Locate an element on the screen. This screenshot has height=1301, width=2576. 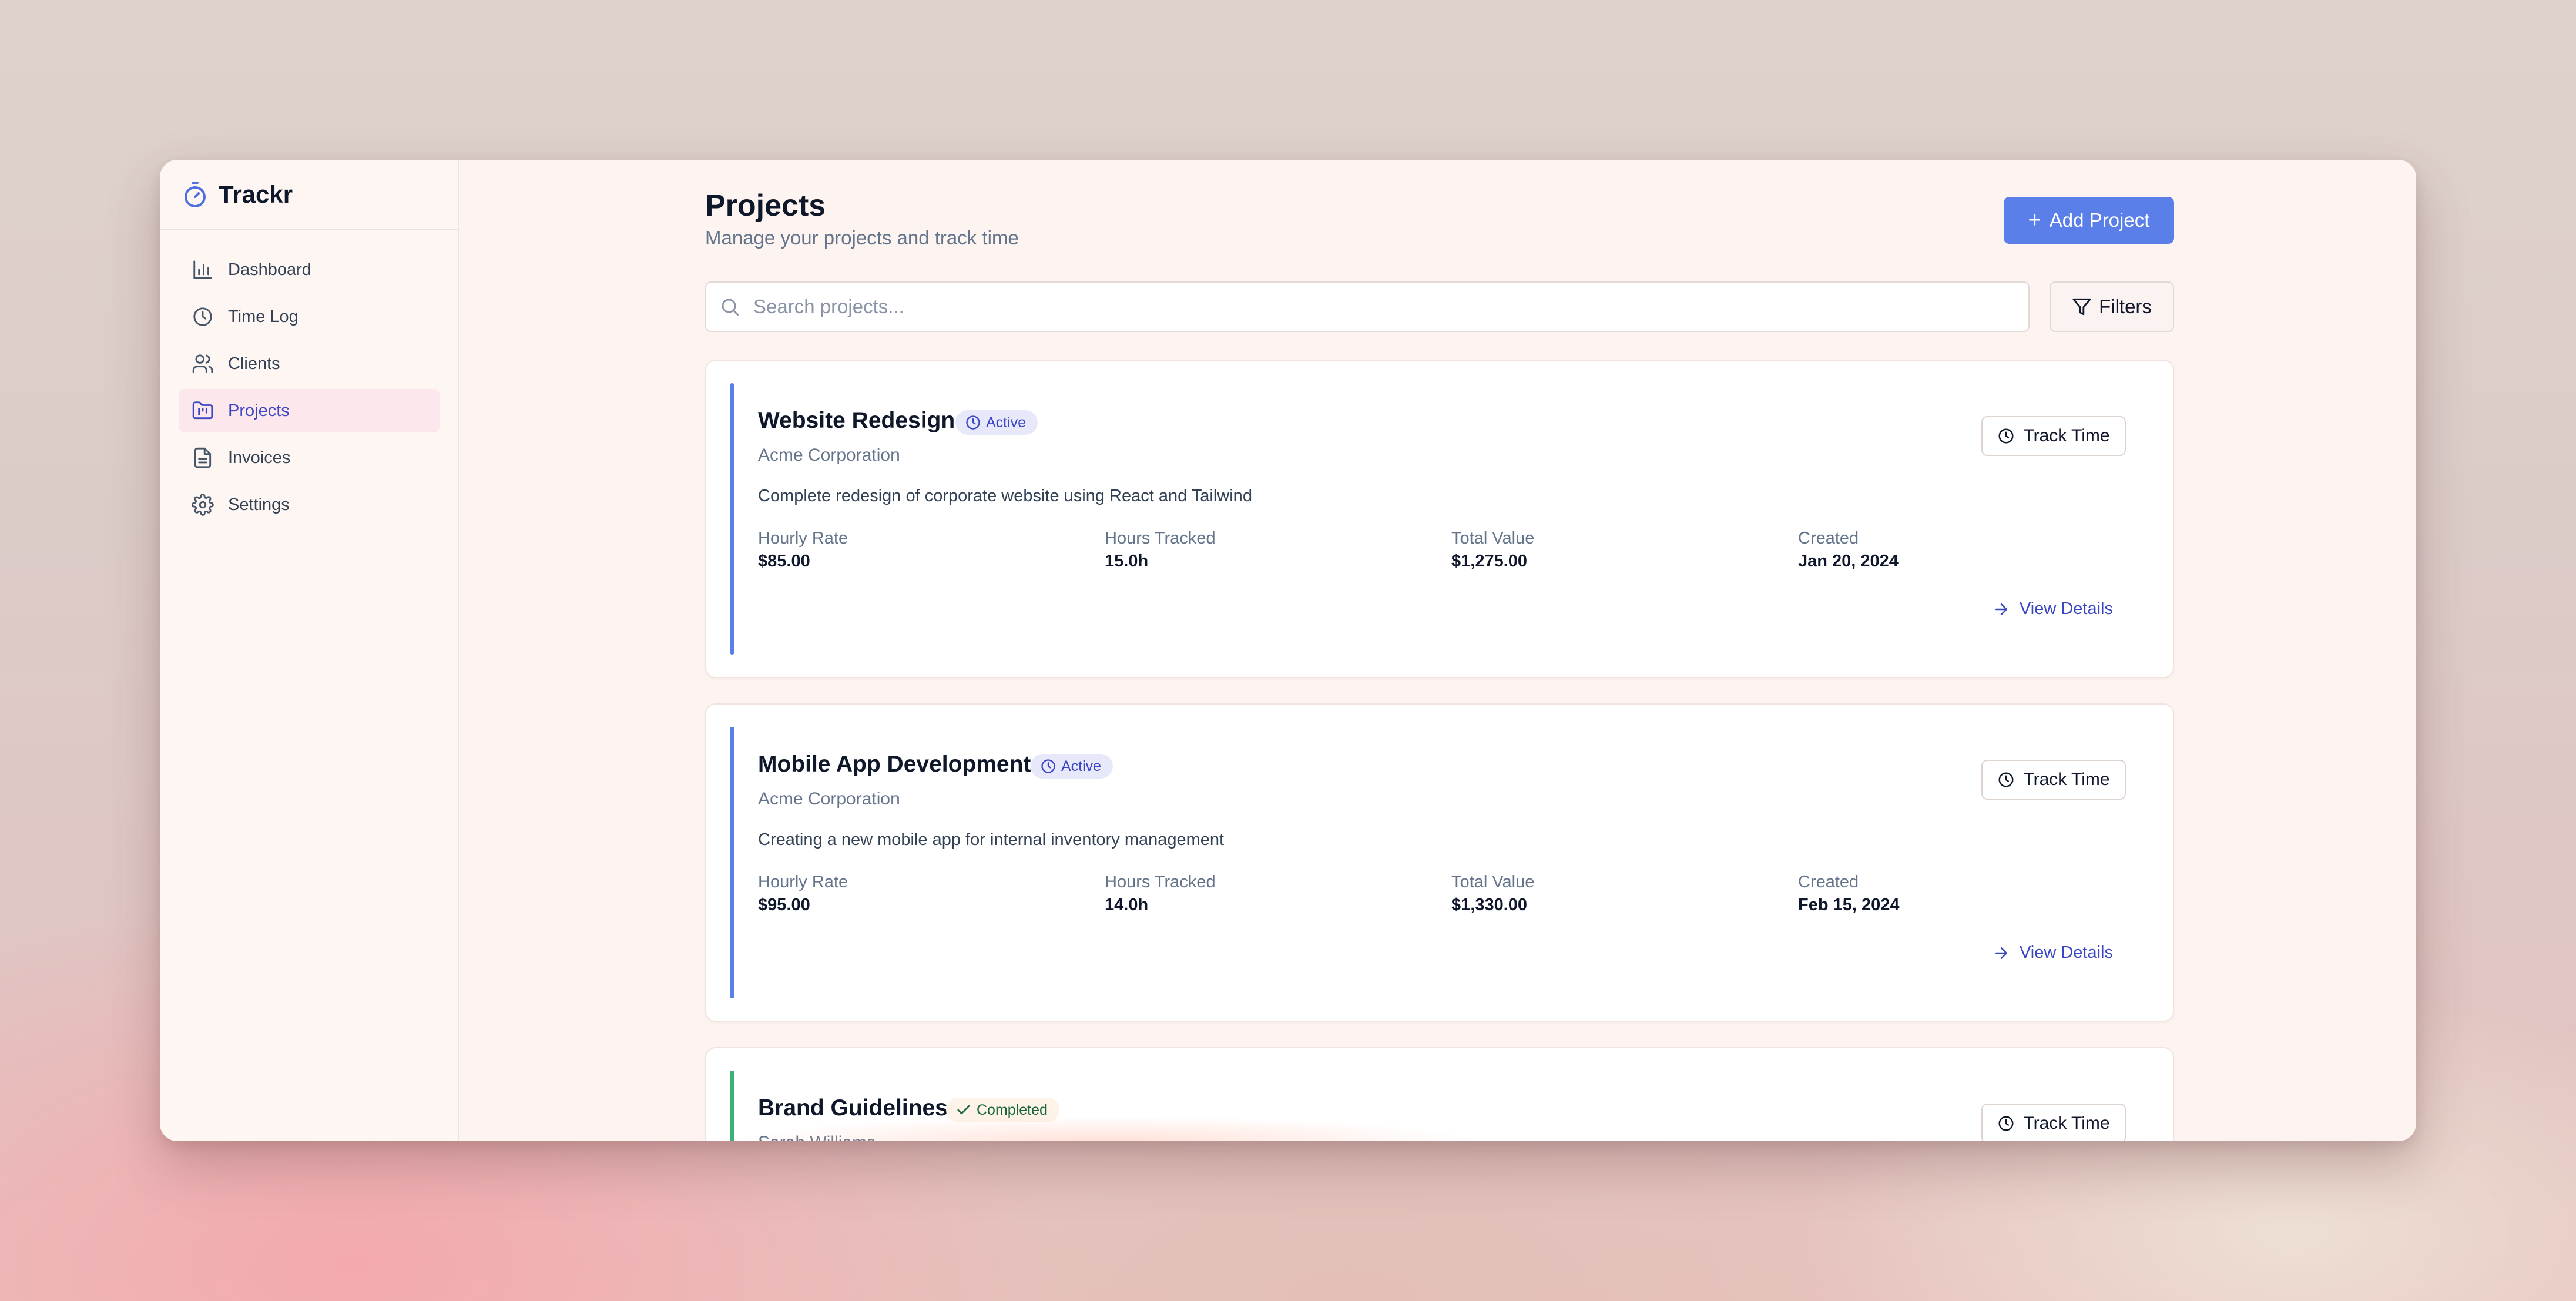
created-date: Created Feb 15, 2024 is located at coordinates (1849, 894).